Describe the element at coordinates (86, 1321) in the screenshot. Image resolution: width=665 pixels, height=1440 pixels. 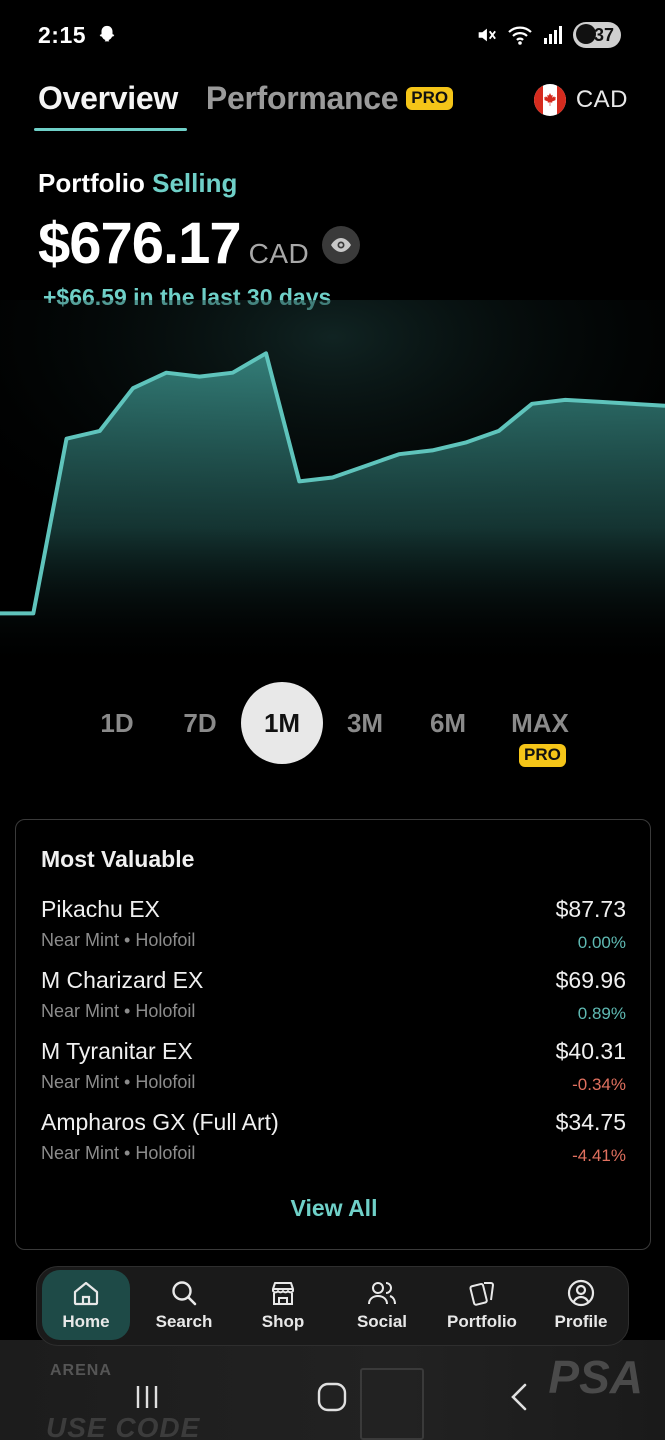
I see `nav-label: Home` at that location.